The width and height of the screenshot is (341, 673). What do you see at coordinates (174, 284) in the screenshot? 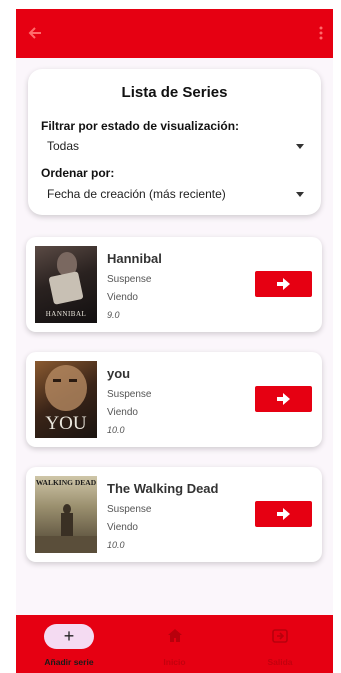
I see `series-card: HANNIBAL Hannibal Suspense Viendo 9.0` at bounding box center [174, 284].